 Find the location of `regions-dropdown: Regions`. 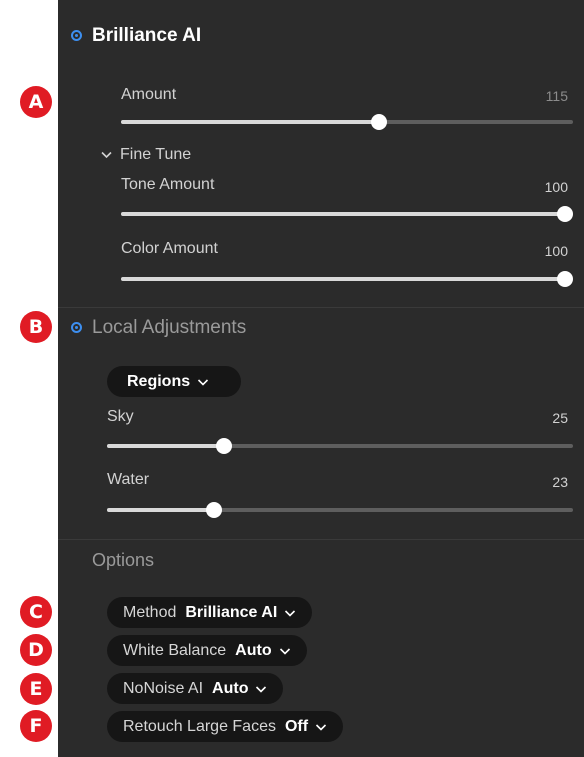

regions-dropdown: Regions is located at coordinates (174, 381).